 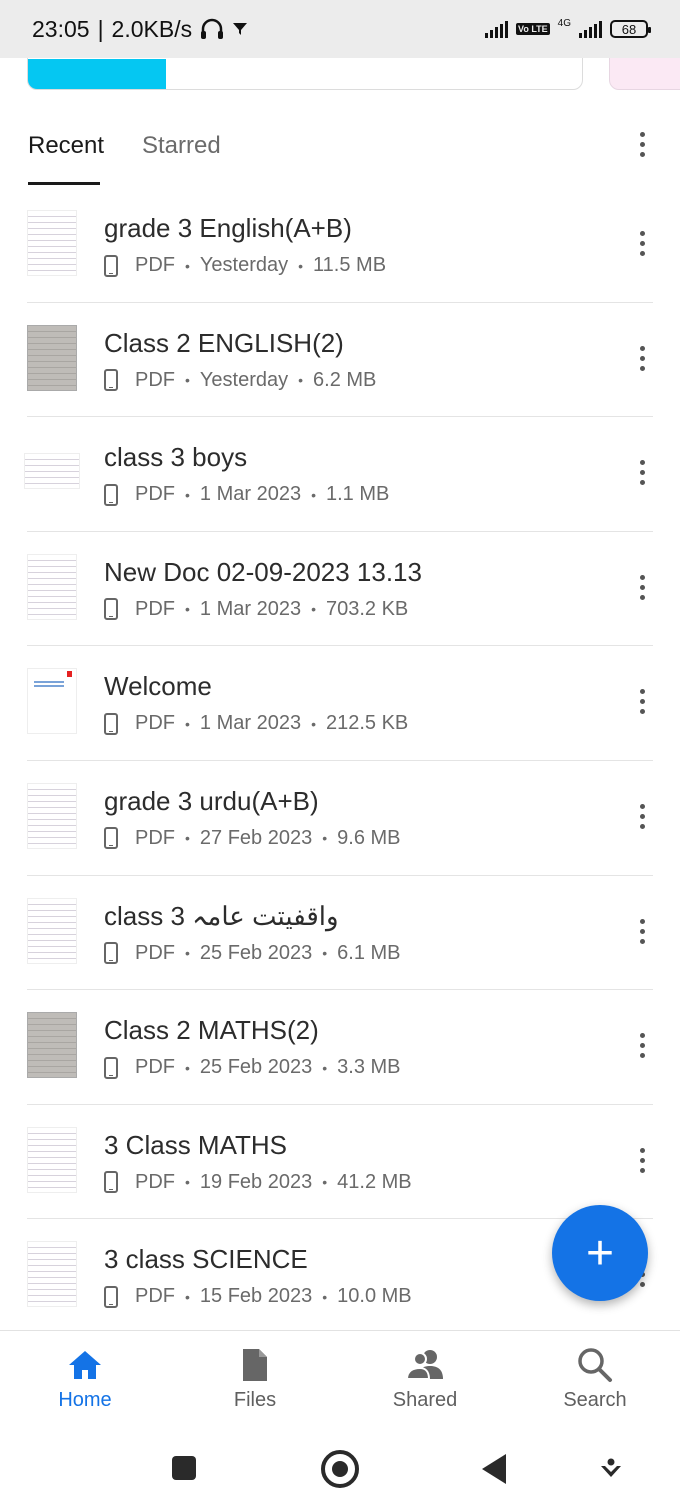 What do you see at coordinates (66, 146) in the screenshot?
I see `tab-recent: Recent` at bounding box center [66, 146].